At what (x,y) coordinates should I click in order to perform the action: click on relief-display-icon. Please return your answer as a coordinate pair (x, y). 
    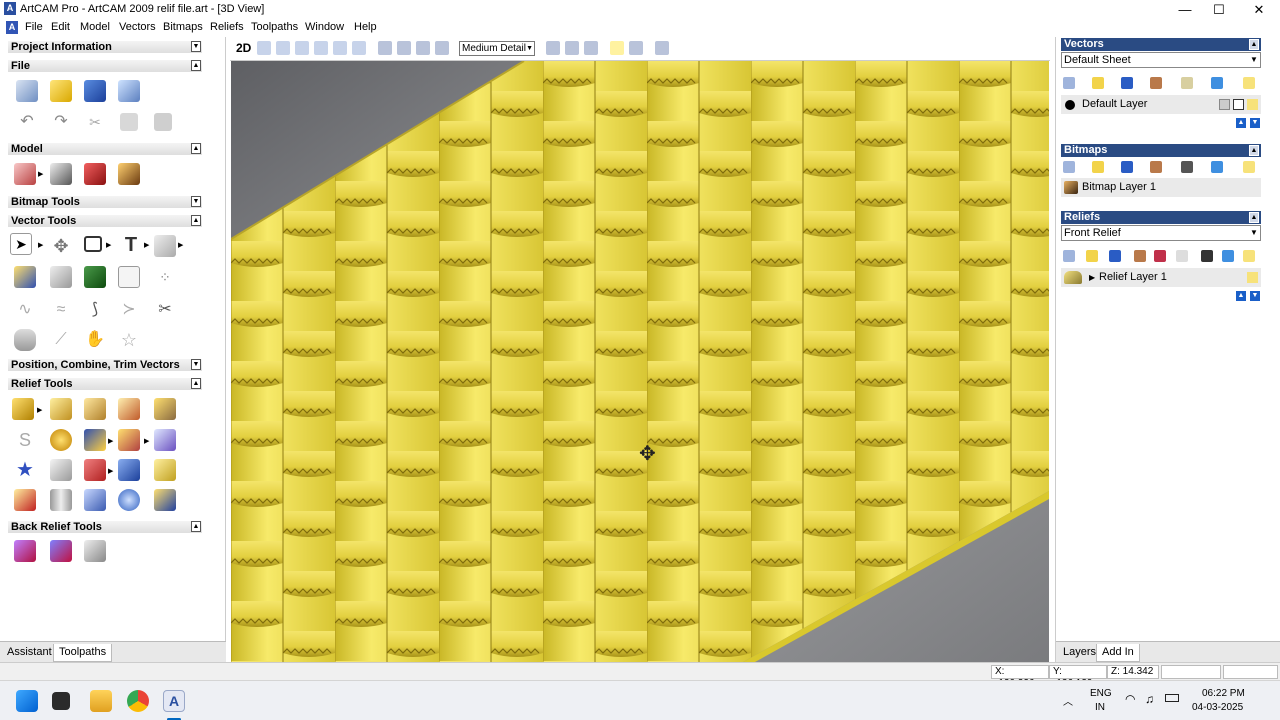
    Looking at the image, I should click on (1207, 256).